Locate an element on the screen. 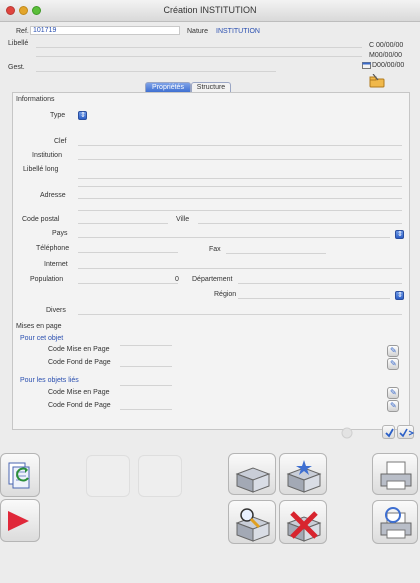 Image resolution: width=420 pixels, height=583 pixels. fax-label: Fax is located at coordinates (215, 249).